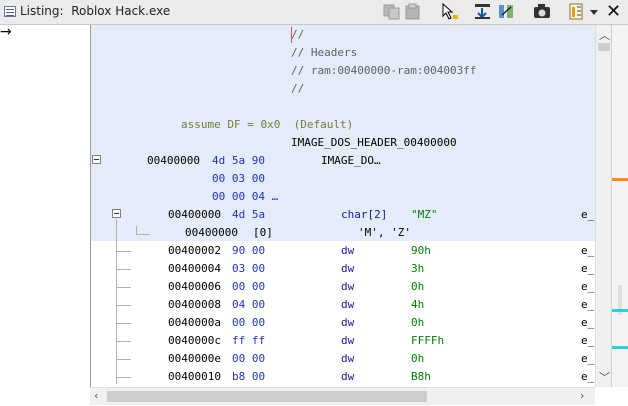 The height and width of the screenshot is (406, 628). Describe the element at coordinates (582, 395) in the screenshot. I see `scroll-right-icon: ›` at that location.